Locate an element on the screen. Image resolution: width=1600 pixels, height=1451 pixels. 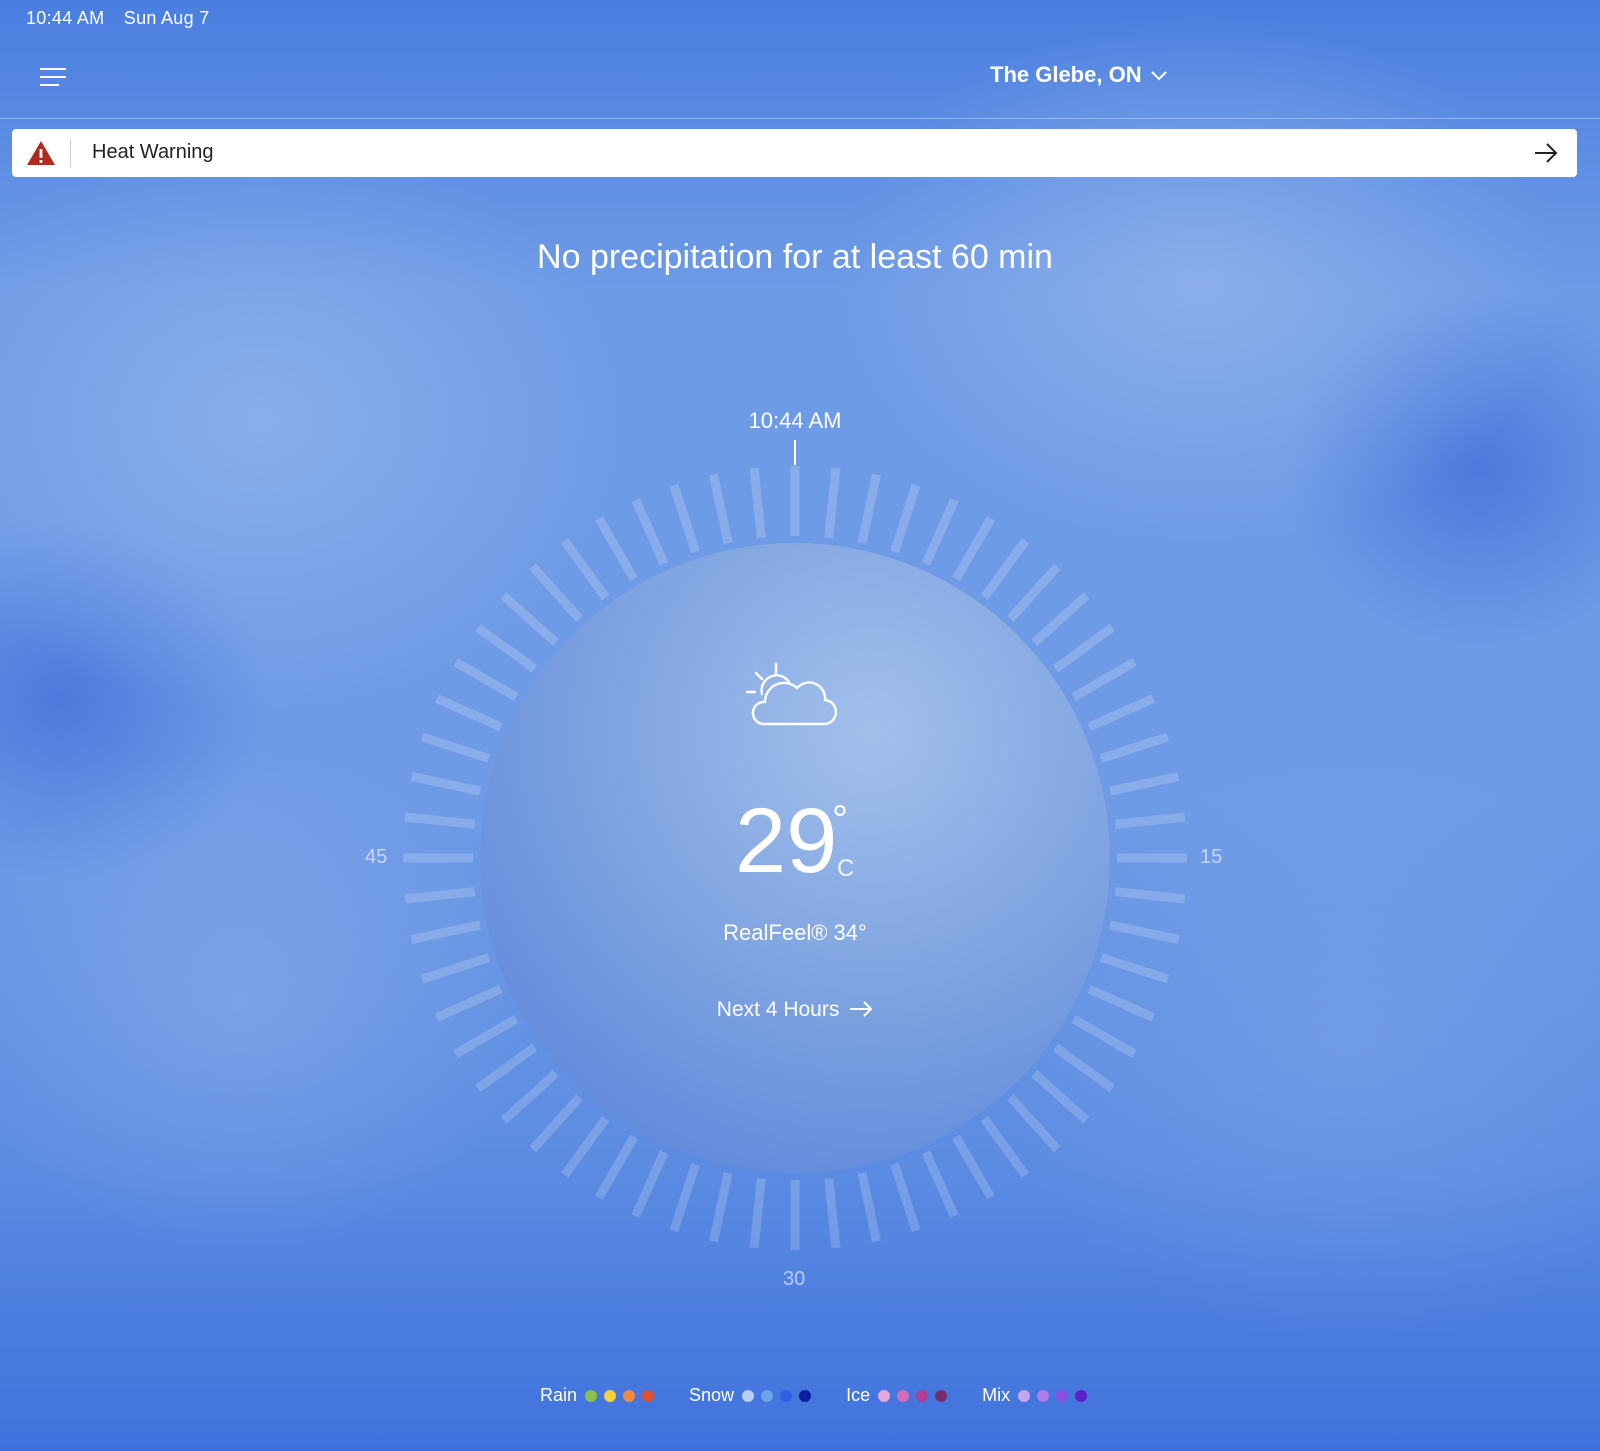
legend-snow: Snow is located at coordinates (753, 1395).